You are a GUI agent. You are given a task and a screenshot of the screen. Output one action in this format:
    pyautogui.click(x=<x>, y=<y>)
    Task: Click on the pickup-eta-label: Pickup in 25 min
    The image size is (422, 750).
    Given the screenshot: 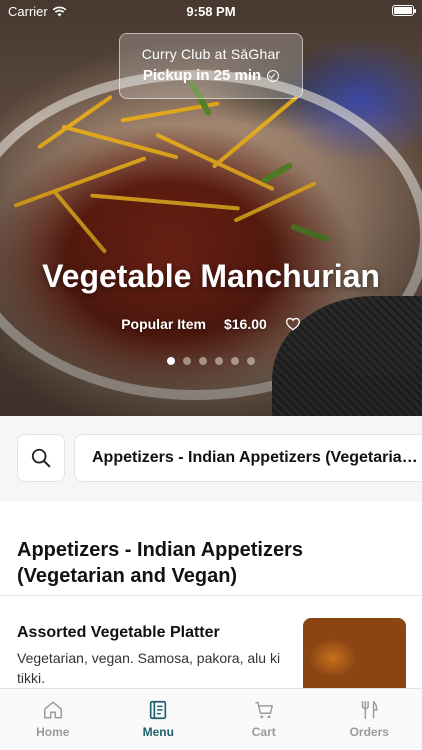 What is the action you would take?
    pyautogui.click(x=202, y=75)
    